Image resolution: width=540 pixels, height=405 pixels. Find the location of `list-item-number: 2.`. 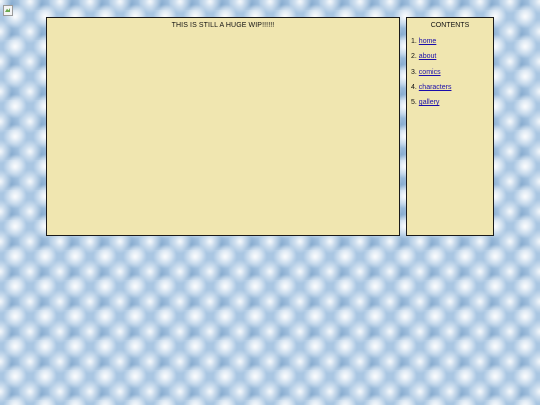

list-item-number: 2. is located at coordinates (414, 57).